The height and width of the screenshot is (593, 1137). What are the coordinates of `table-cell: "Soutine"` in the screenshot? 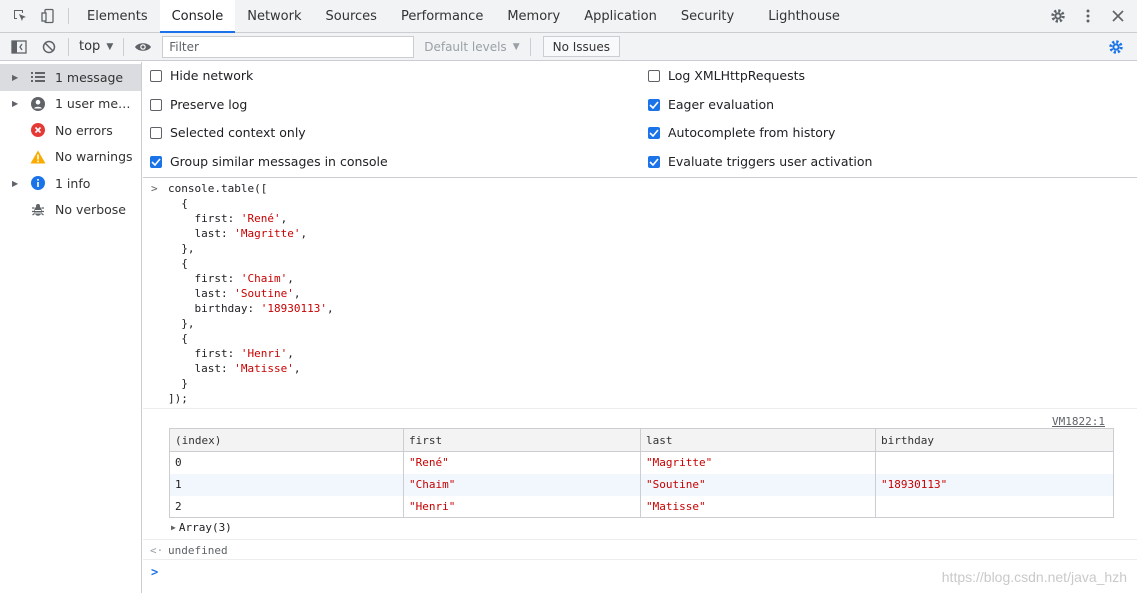 It's located at (758, 484).